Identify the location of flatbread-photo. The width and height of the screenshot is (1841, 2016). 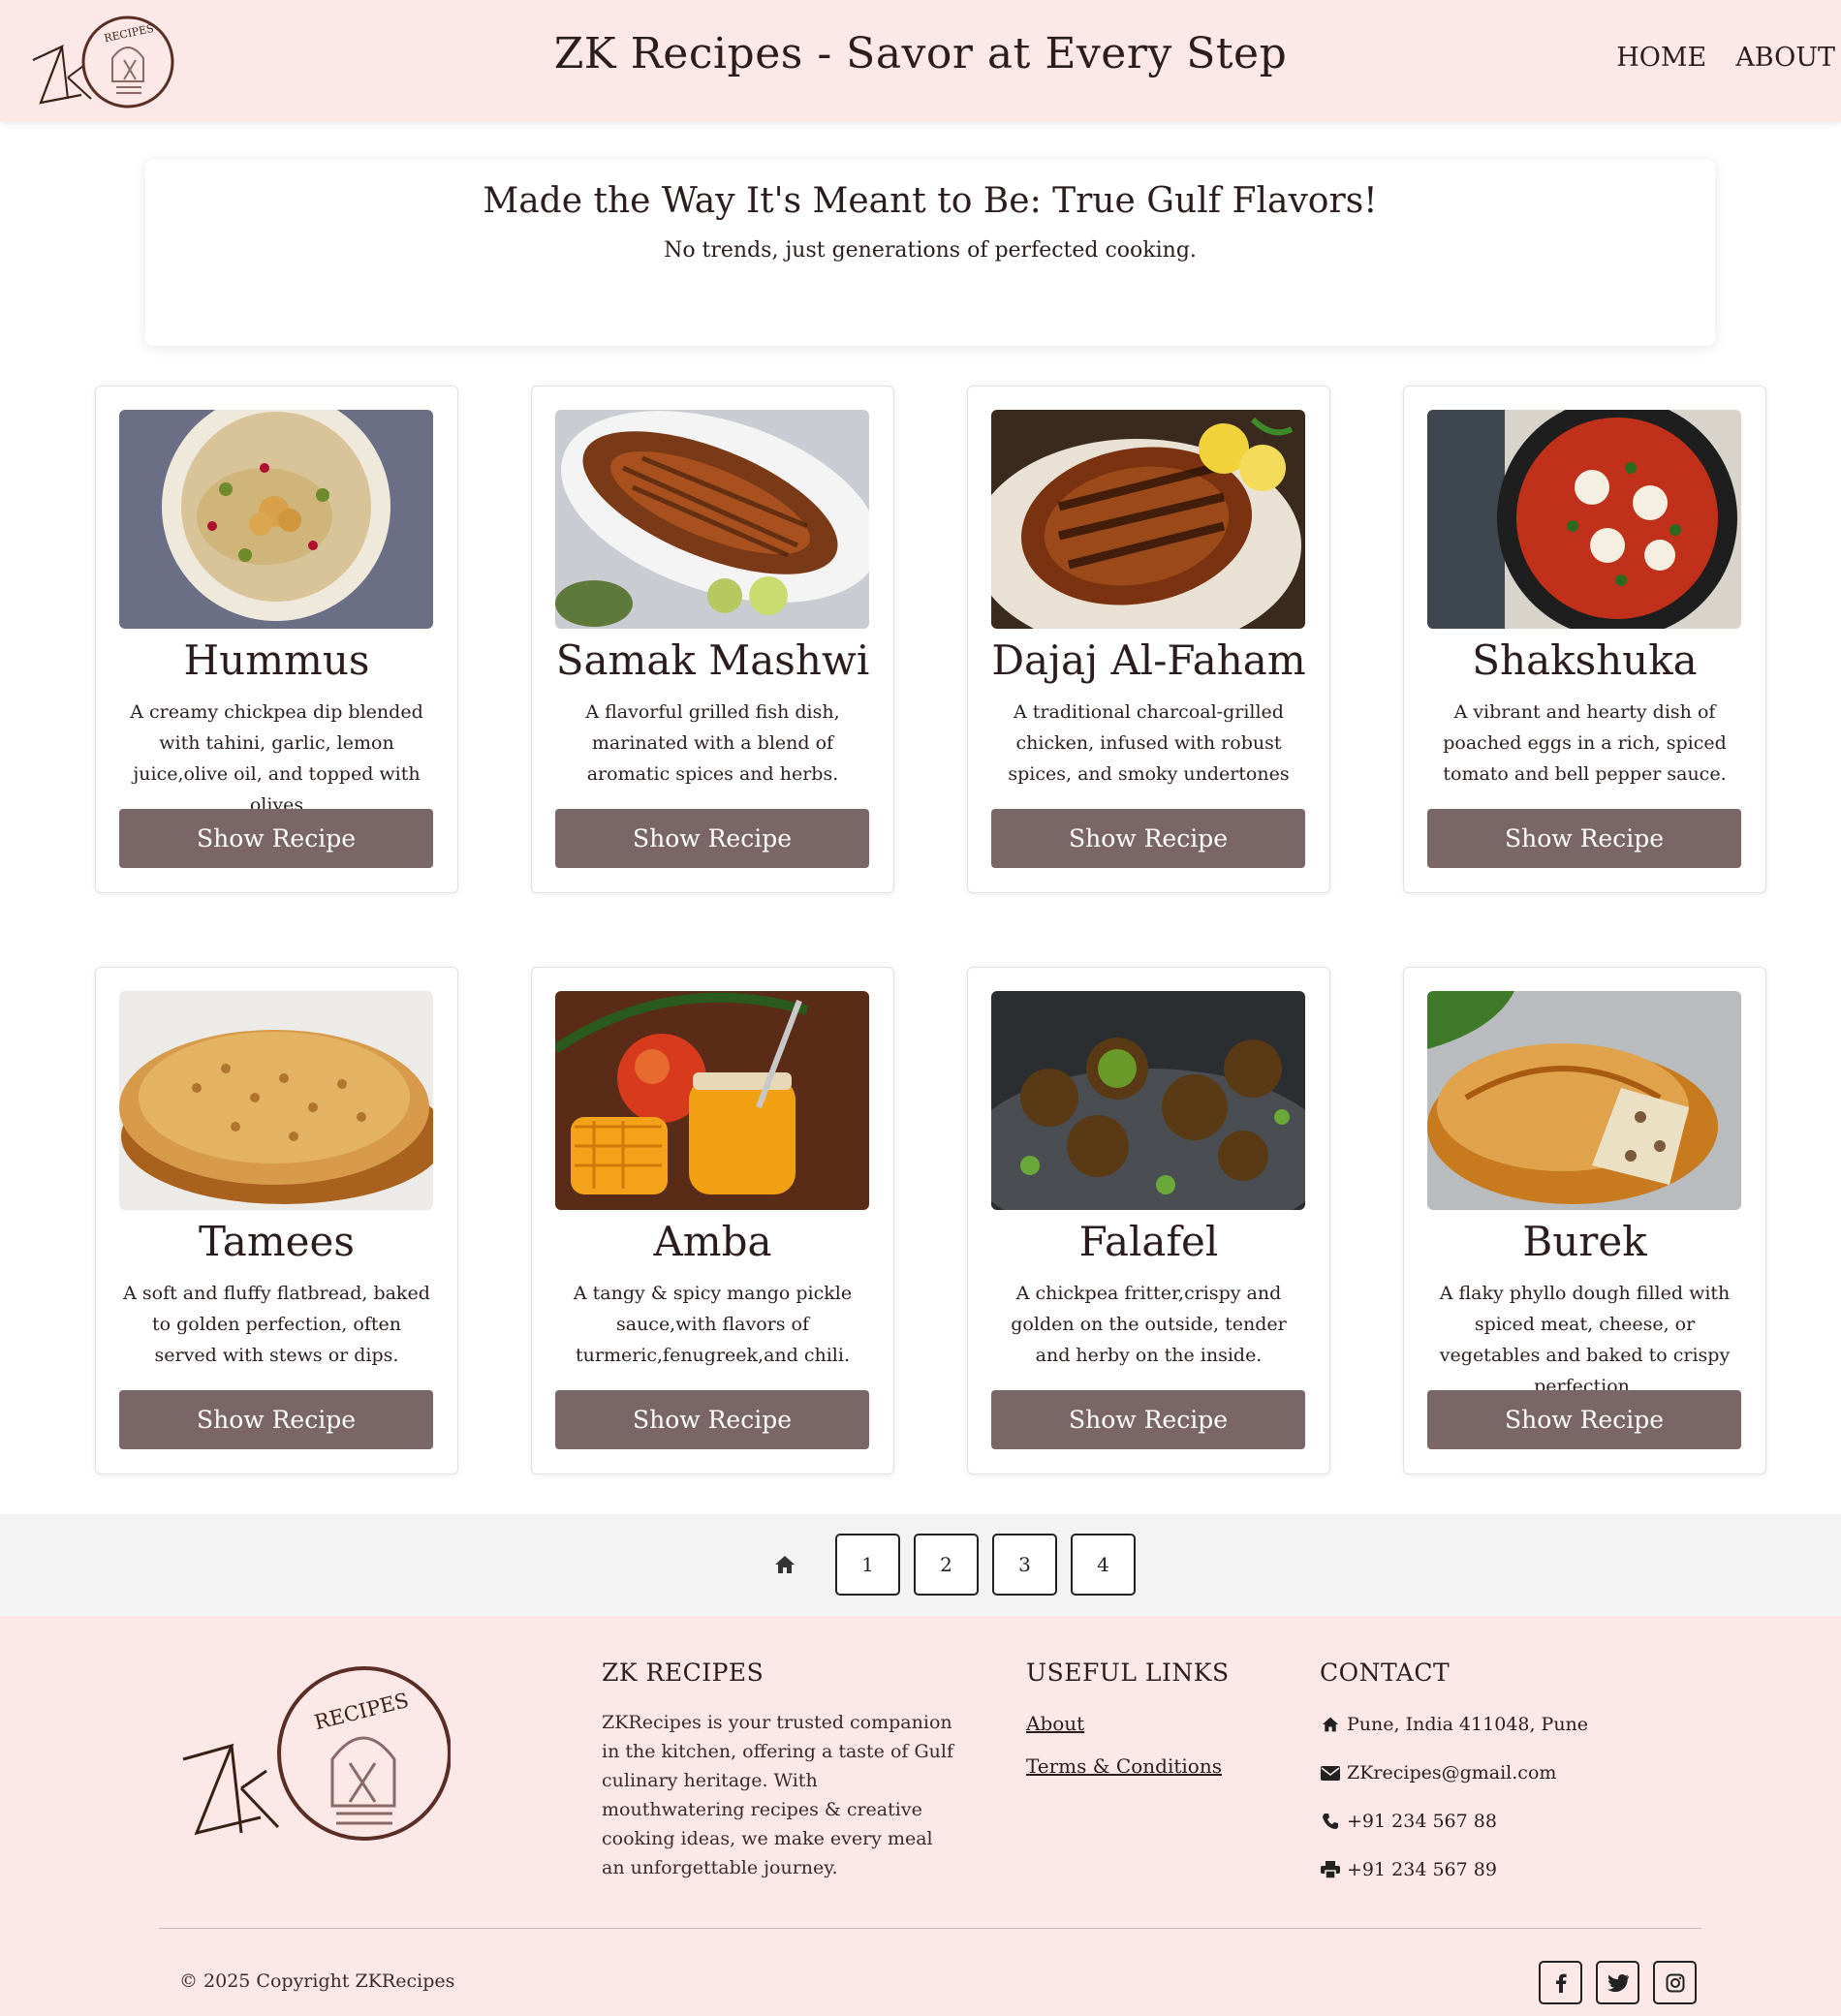
(276, 1100).